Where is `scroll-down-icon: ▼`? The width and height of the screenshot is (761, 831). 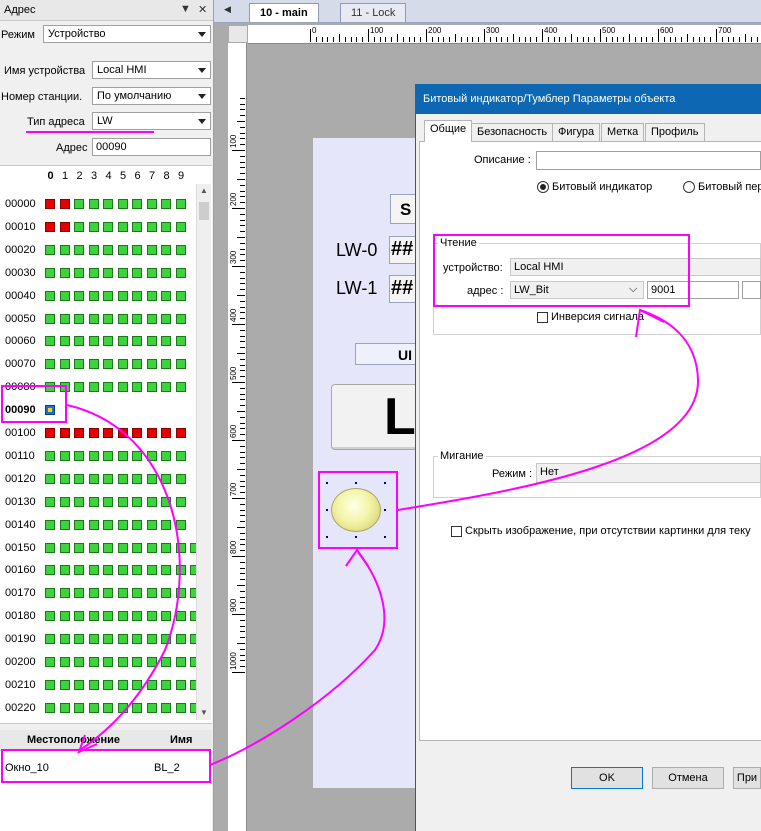 scroll-down-icon: ▼ is located at coordinates (204, 712).